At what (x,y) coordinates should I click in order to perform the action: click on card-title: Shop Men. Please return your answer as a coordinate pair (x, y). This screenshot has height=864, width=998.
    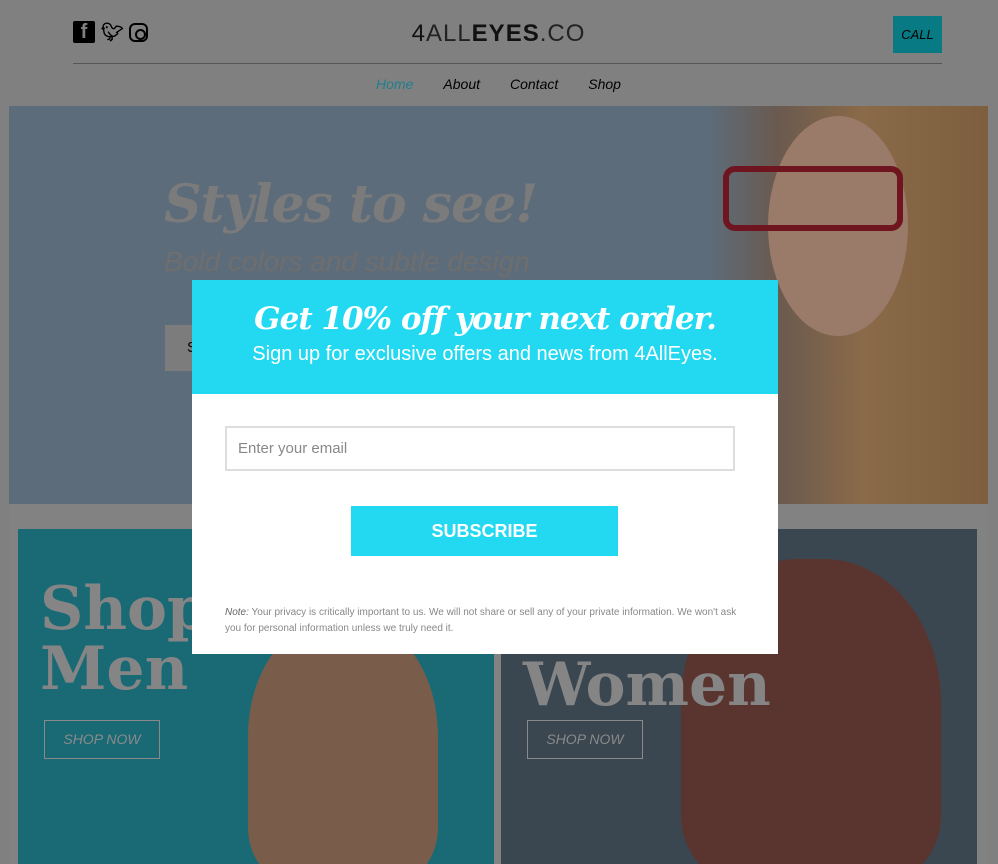
    Looking at the image, I should click on (124, 639).